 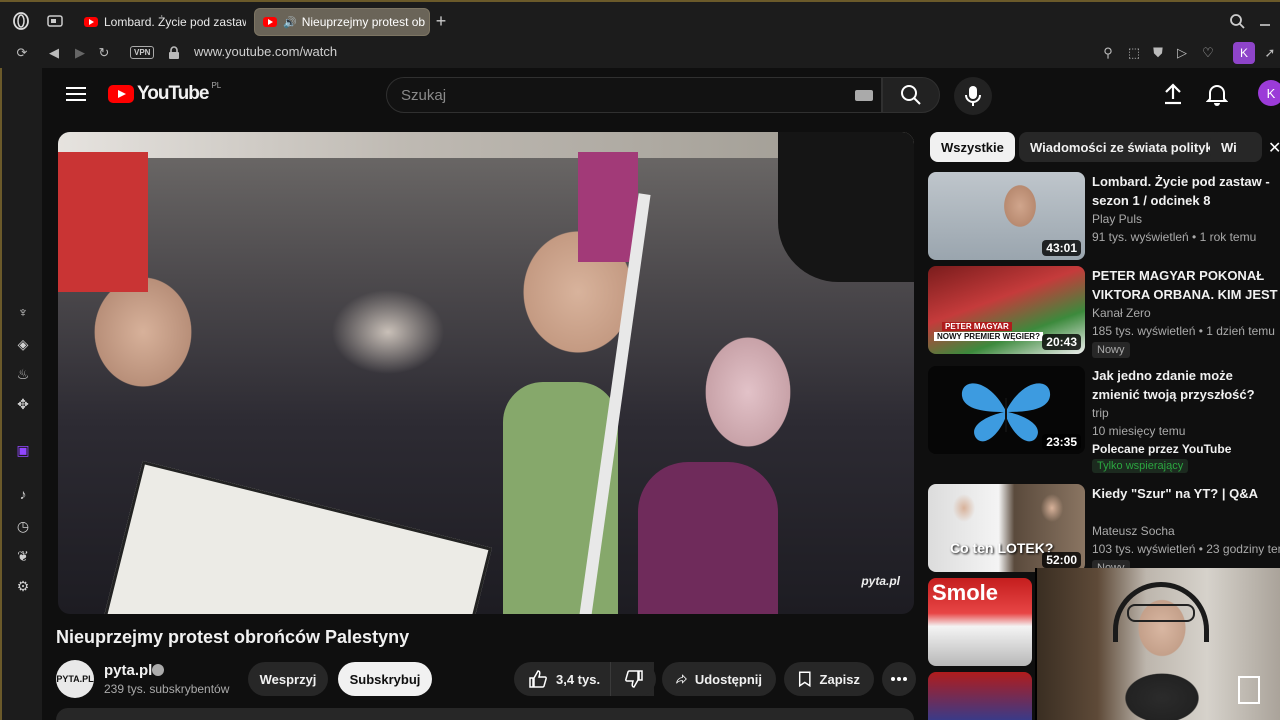 What do you see at coordinates (265, 51) in the screenshot?
I see `url-text: www.youtube.com/watch` at bounding box center [265, 51].